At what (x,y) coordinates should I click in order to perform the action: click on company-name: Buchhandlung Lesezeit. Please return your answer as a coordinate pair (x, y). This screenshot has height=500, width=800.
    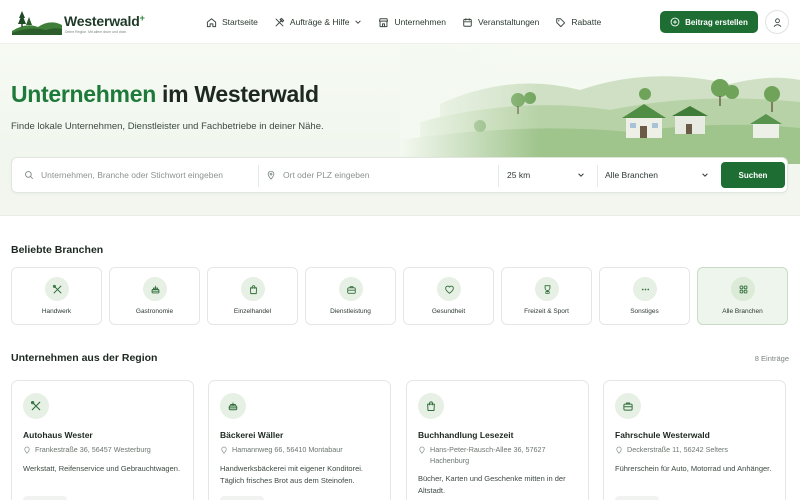
    Looking at the image, I should click on (465, 435).